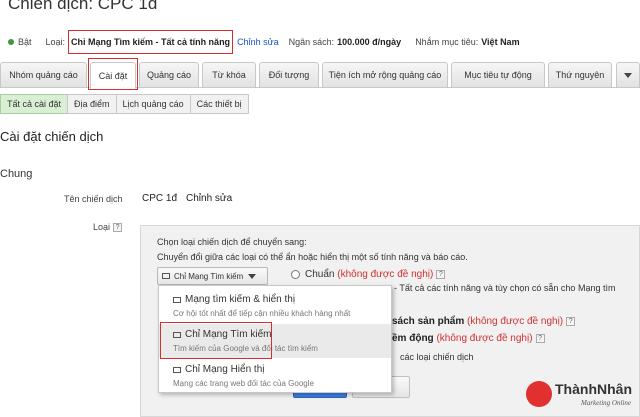 This screenshot has height=417, width=640. Describe the element at coordinates (289, 75) in the screenshot. I see `tab-audiences: Đối tượng` at that location.